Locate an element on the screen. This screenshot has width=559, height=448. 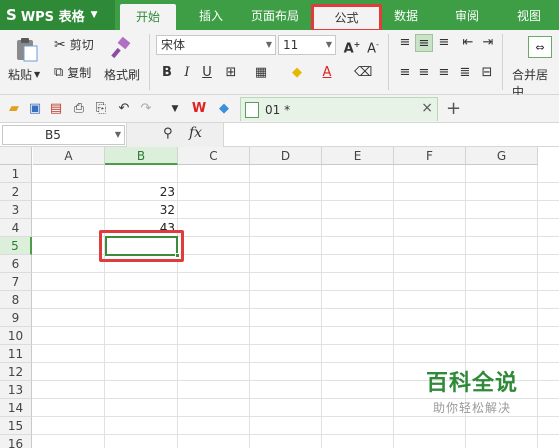
align-right-icon: ≡ is located at coordinates (444, 73).